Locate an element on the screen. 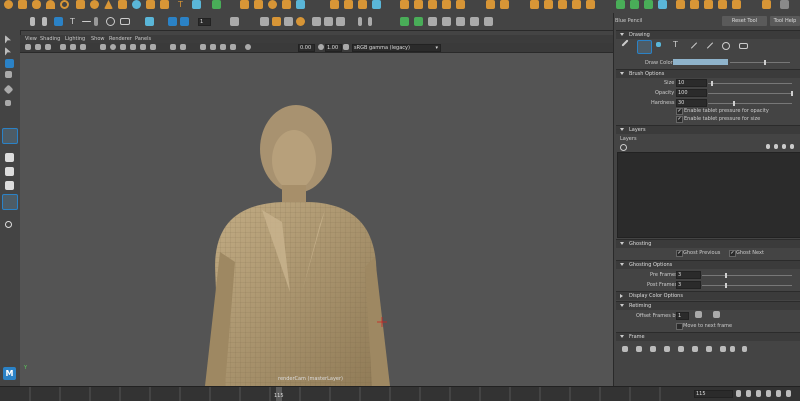  opacity-slider is located at coordinates (750, 93).